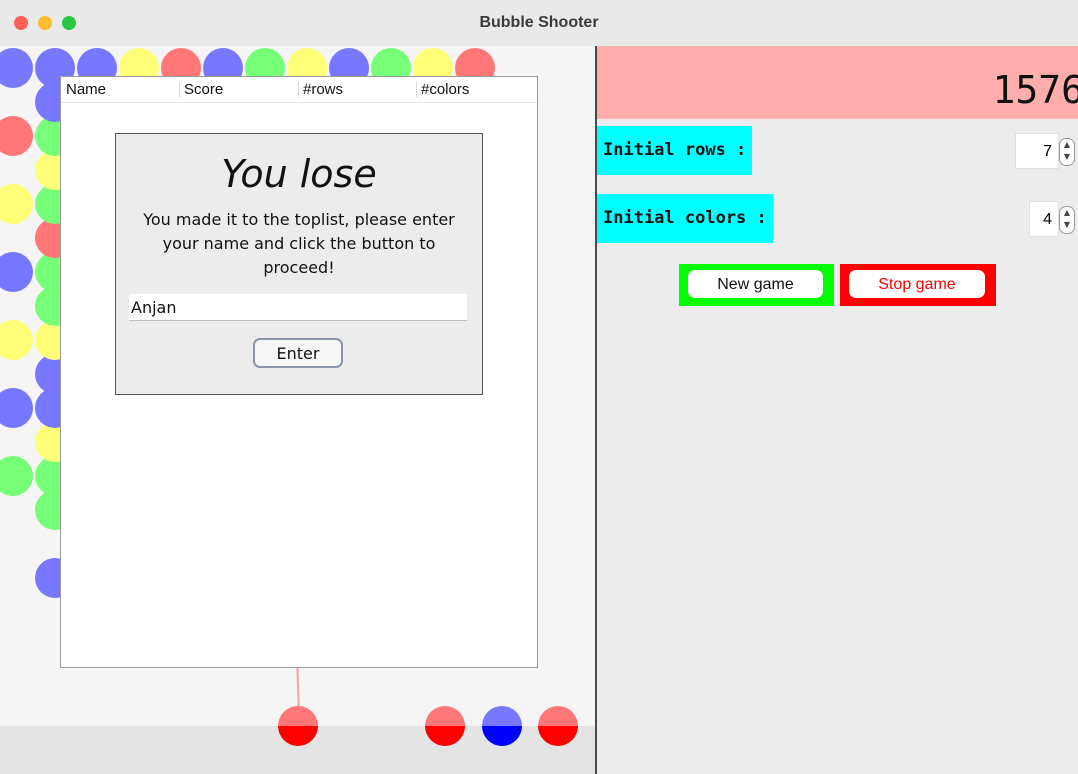 This screenshot has height=774, width=1078. I want to click on current-ball, so click(298, 726).